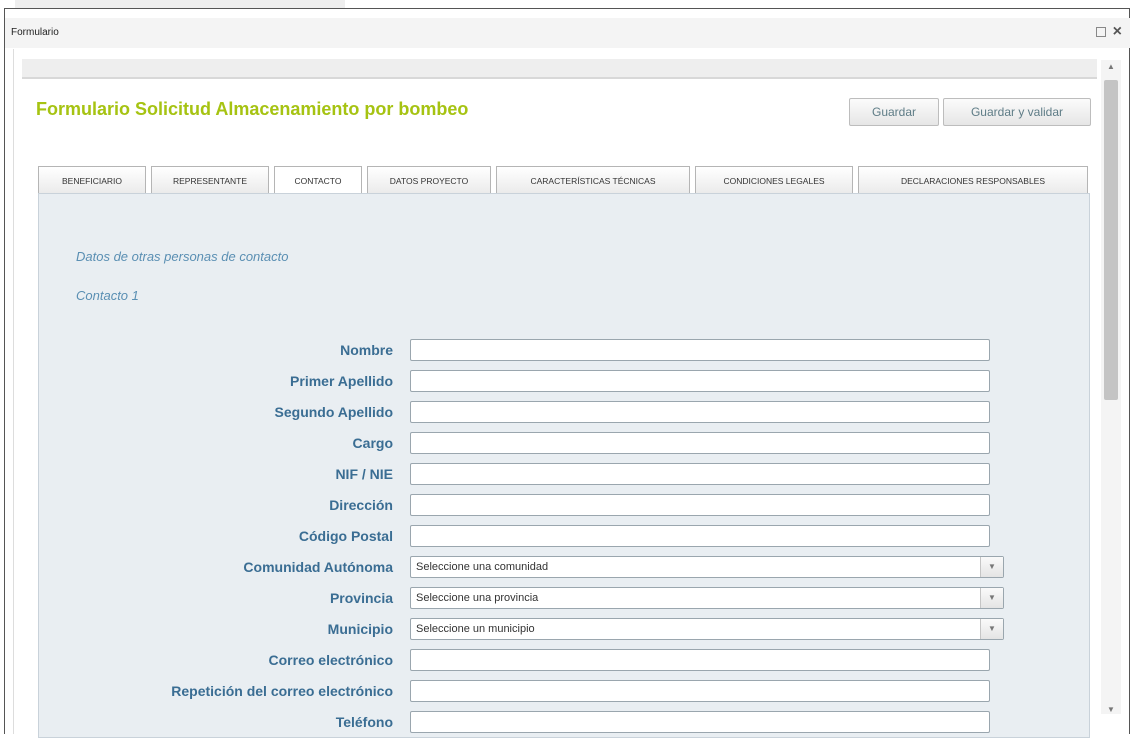 The image size is (1132, 738). Describe the element at coordinates (707, 567) in the screenshot. I see `select-comunidad-autonoma: Seleccione una comunidad ▼` at that location.